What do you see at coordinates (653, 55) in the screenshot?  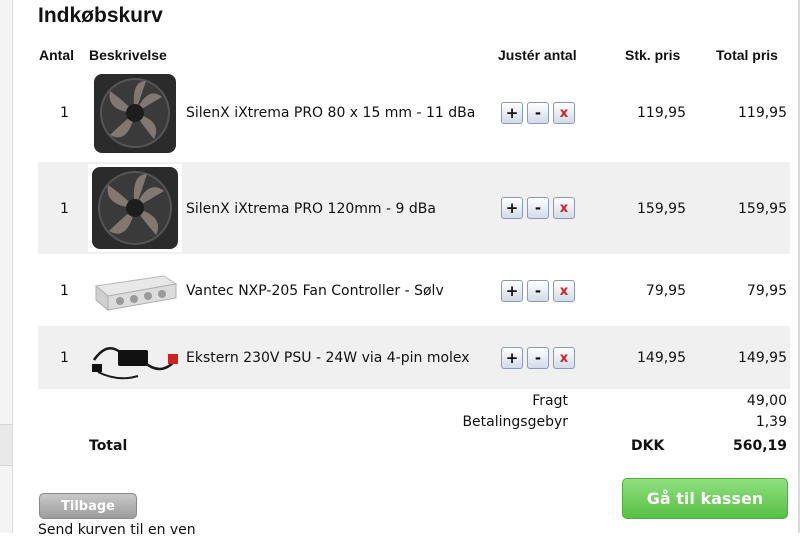 I see `header-unit-price: Stk. pris` at bounding box center [653, 55].